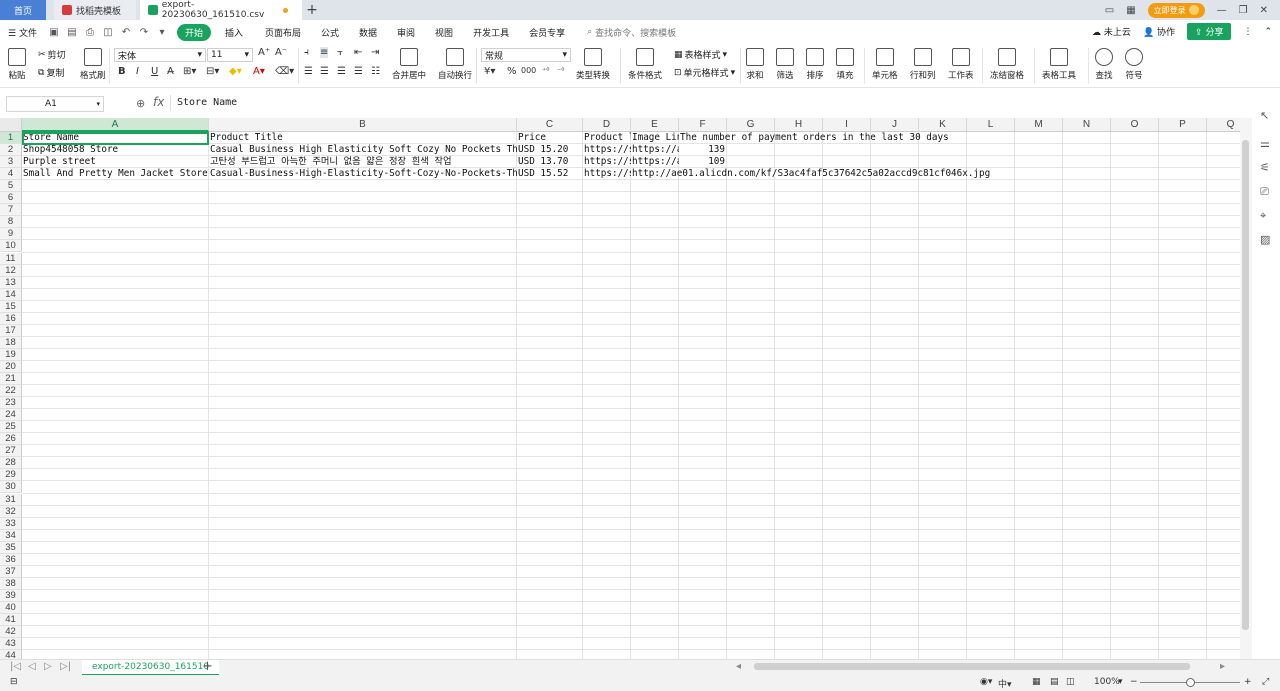 The height and width of the screenshot is (691, 1280). What do you see at coordinates (1222, 10) in the screenshot?
I see `minimize-icon: —` at bounding box center [1222, 10].